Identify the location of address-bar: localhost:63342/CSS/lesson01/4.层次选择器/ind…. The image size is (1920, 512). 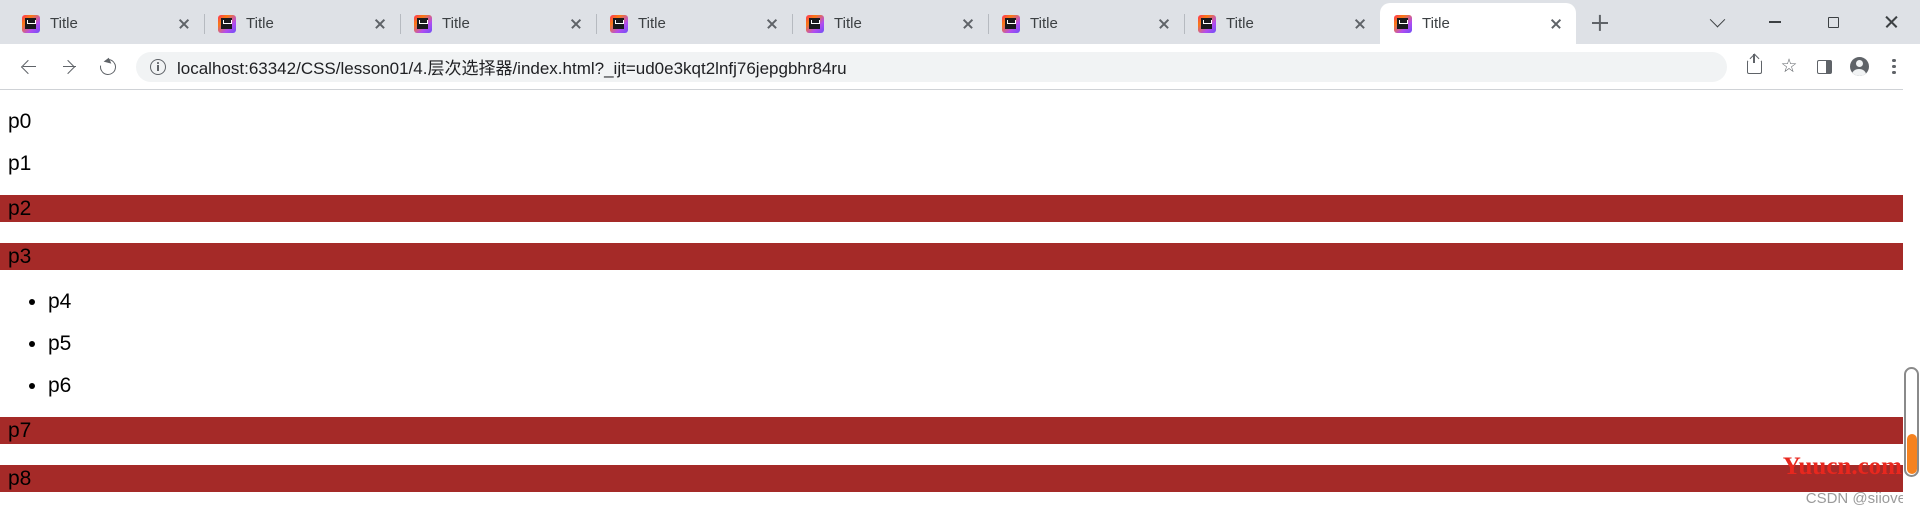
(931, 66).